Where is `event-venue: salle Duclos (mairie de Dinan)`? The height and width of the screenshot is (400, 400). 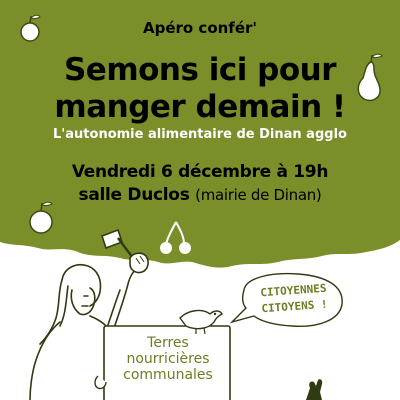
event-venue: salle Duclos (mairie de Dinan) is located at coordinates (200, 195).